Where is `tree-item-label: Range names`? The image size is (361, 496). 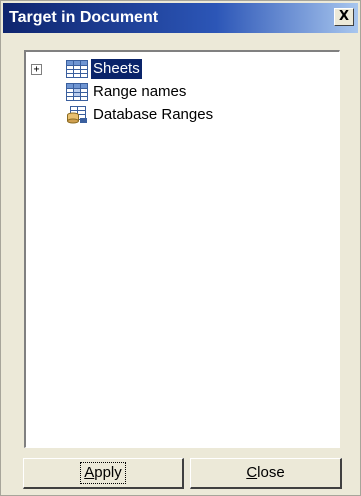 tree-item-label: Range names is located at coordinates (140, 91).